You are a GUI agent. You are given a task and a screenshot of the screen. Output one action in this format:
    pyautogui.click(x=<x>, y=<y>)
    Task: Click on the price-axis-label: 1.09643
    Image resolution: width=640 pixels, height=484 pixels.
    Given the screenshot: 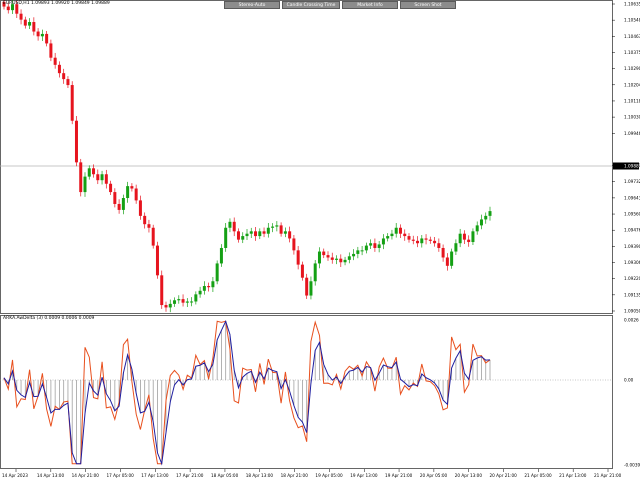 What is the action you would take?
    pyautogui.click(x=632, y=197)
    